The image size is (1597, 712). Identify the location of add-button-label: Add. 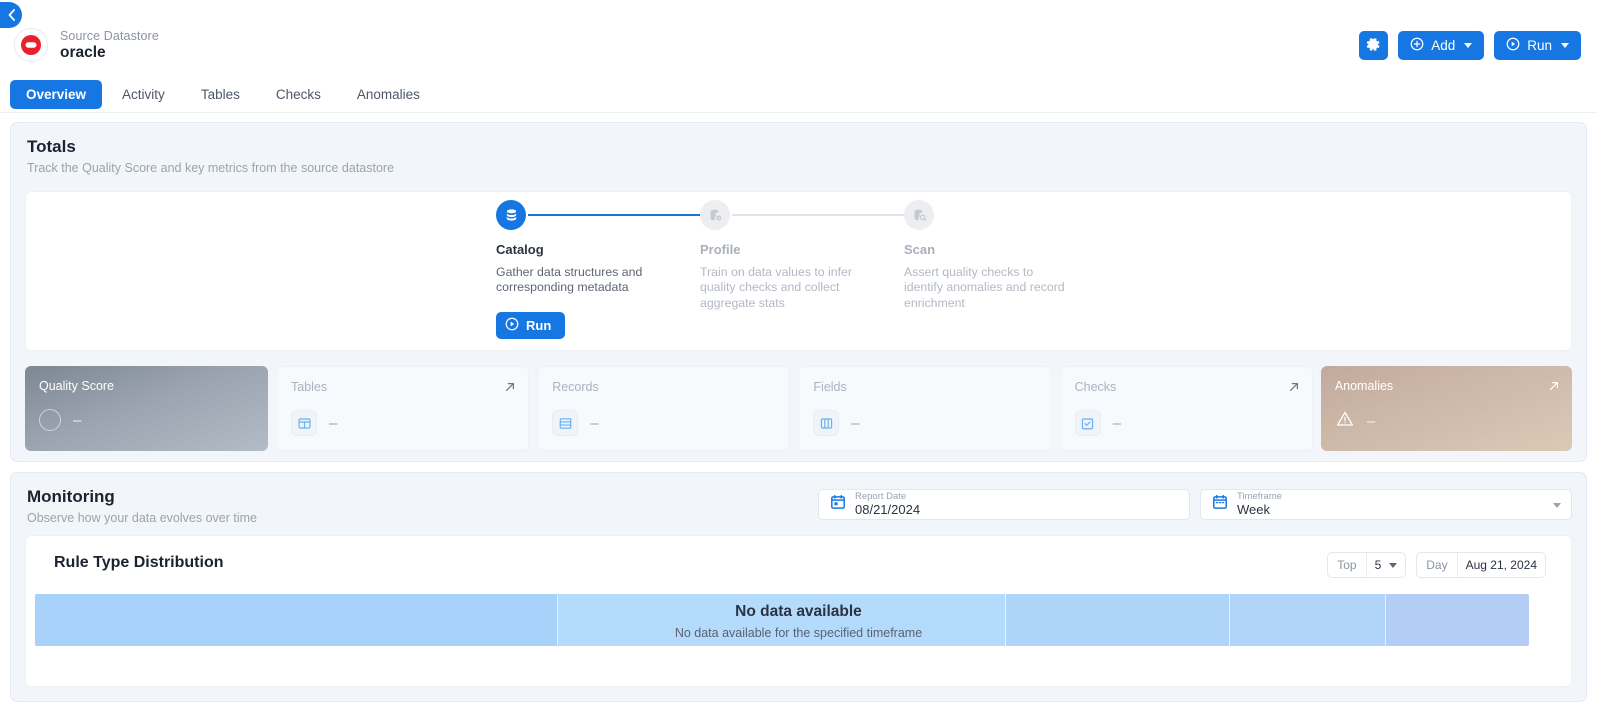
(1443, 45).